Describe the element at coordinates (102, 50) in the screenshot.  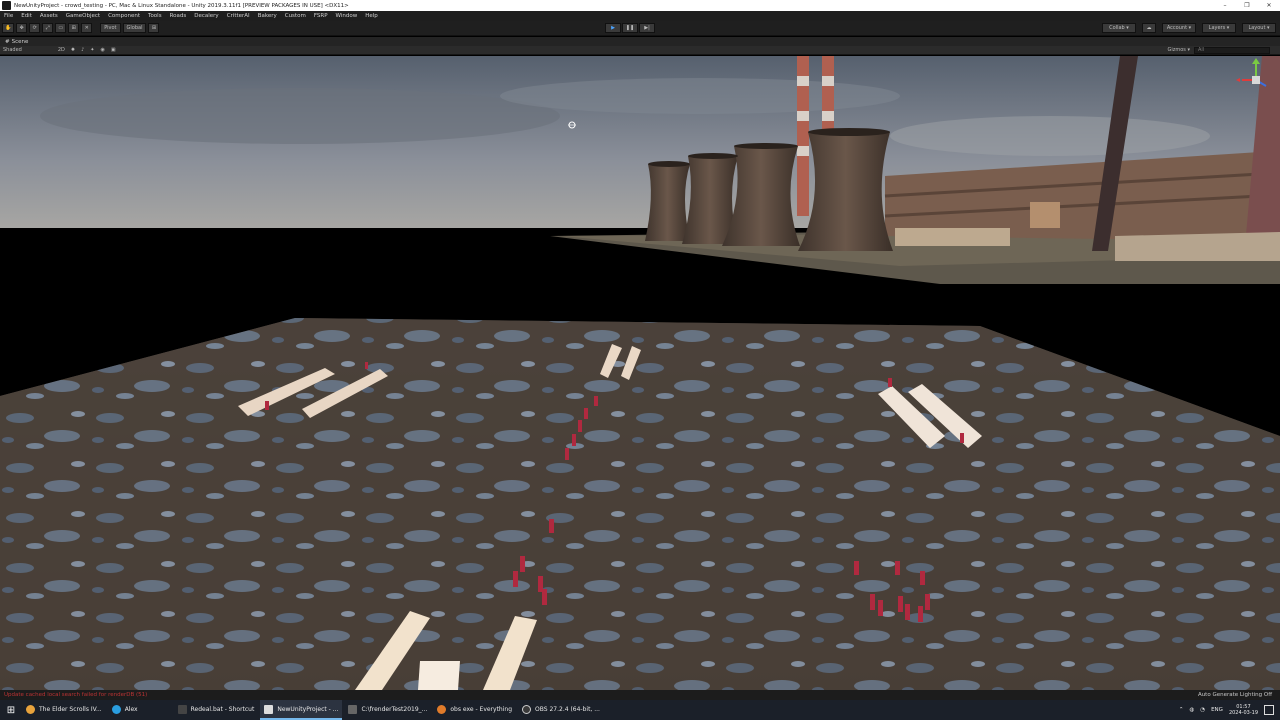
I see `hidden-objects-icon: ◉` at that location.